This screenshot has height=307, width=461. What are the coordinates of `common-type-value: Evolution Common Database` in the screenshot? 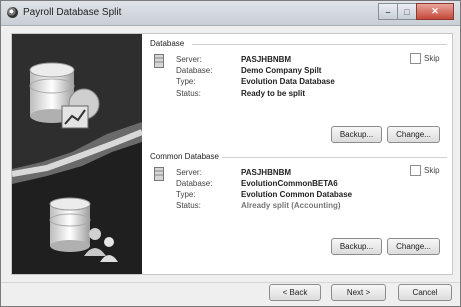 It's located at (297, 194).